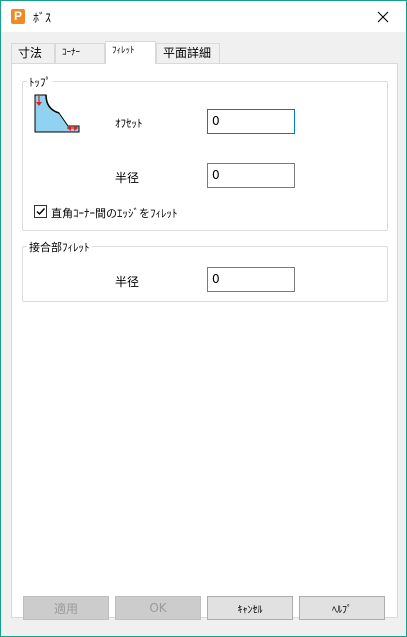 The height and width of the screenshot is (637, 407). Describe the element at coordinates (127, 282) in the screenshot. I see `joint-radius-label: 半径` at that location.